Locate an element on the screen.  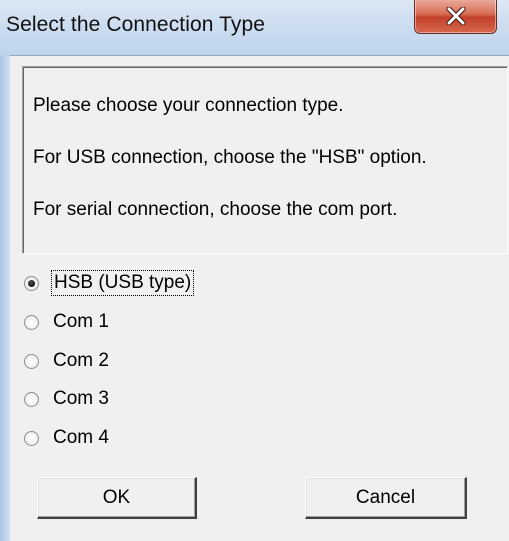
close-button is located at coordinates (455, 17).